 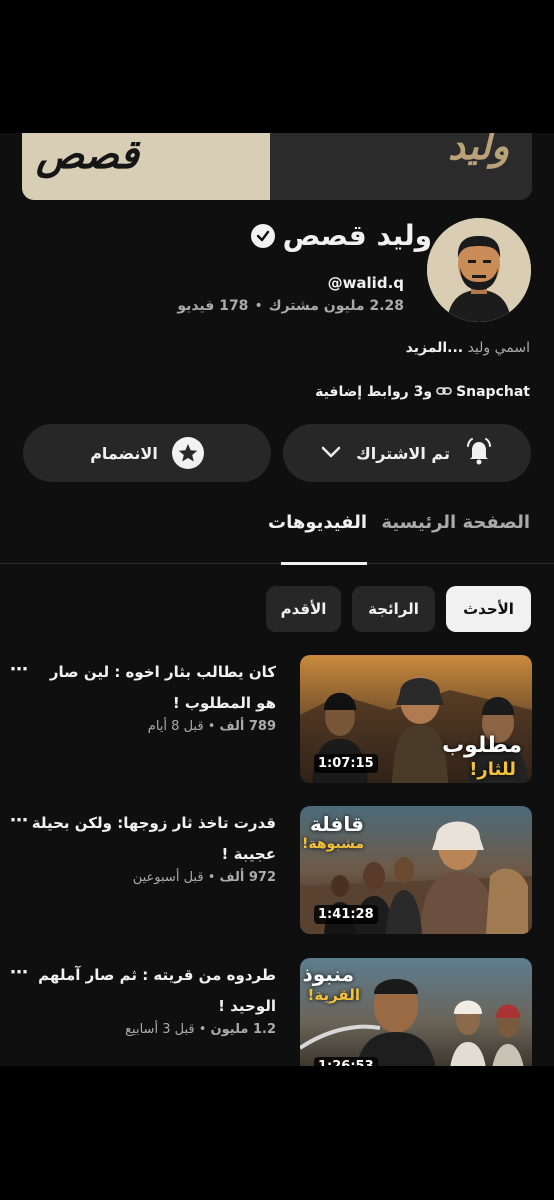 I want to click on thumbnail-caption-line2: للثار!, so click(x=492, y=769).